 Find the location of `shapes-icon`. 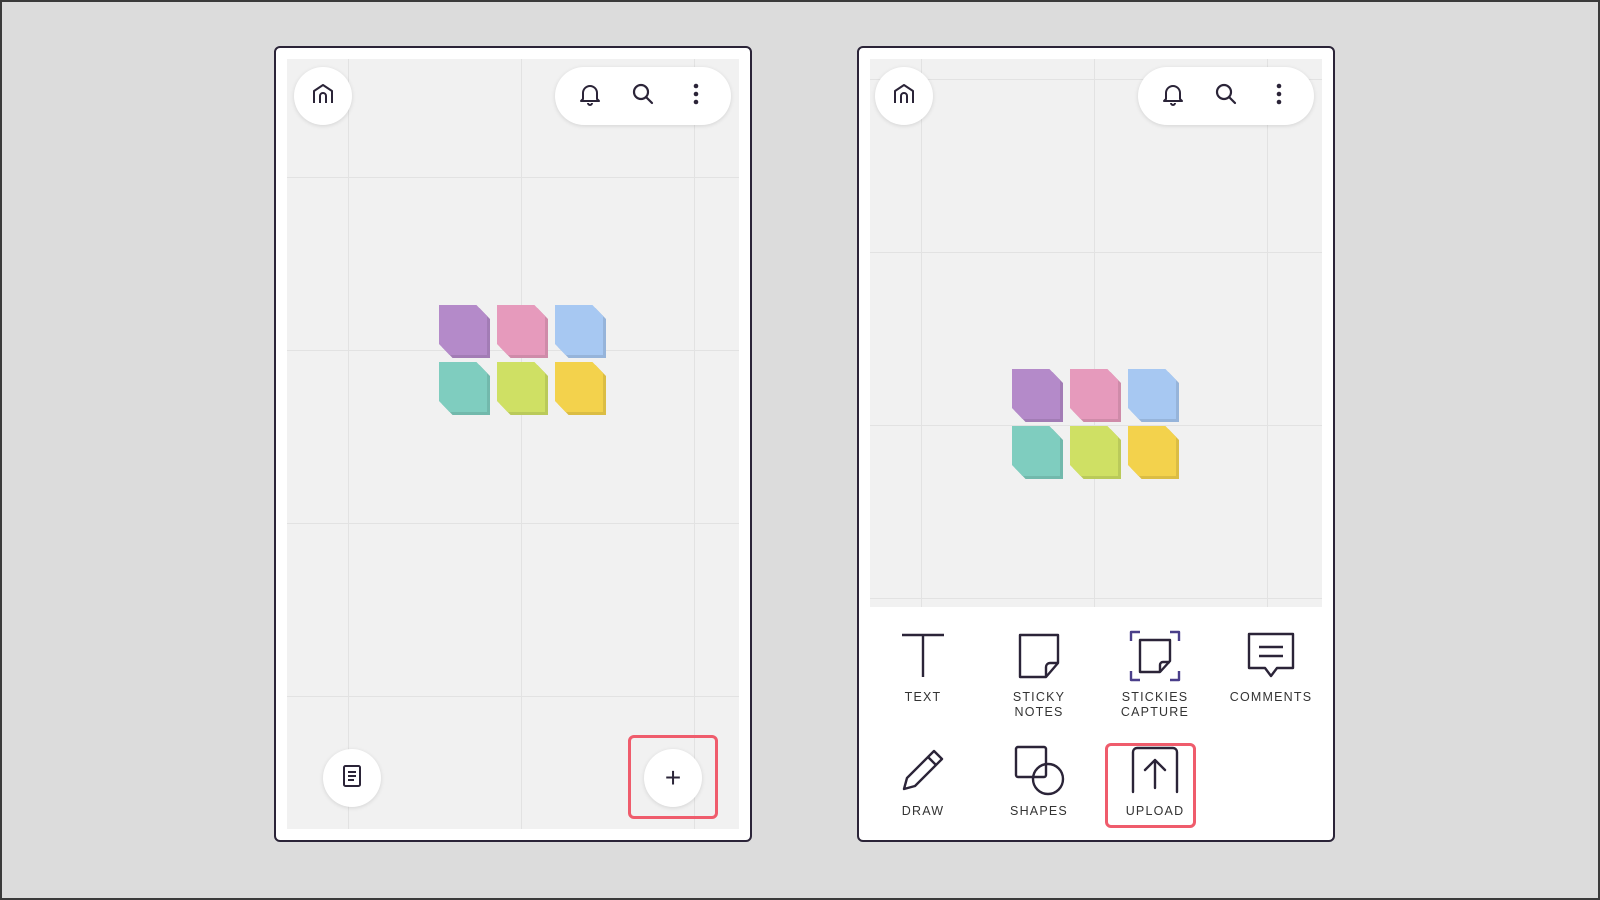

shapes-icon is located at coordinates (1039, 770).